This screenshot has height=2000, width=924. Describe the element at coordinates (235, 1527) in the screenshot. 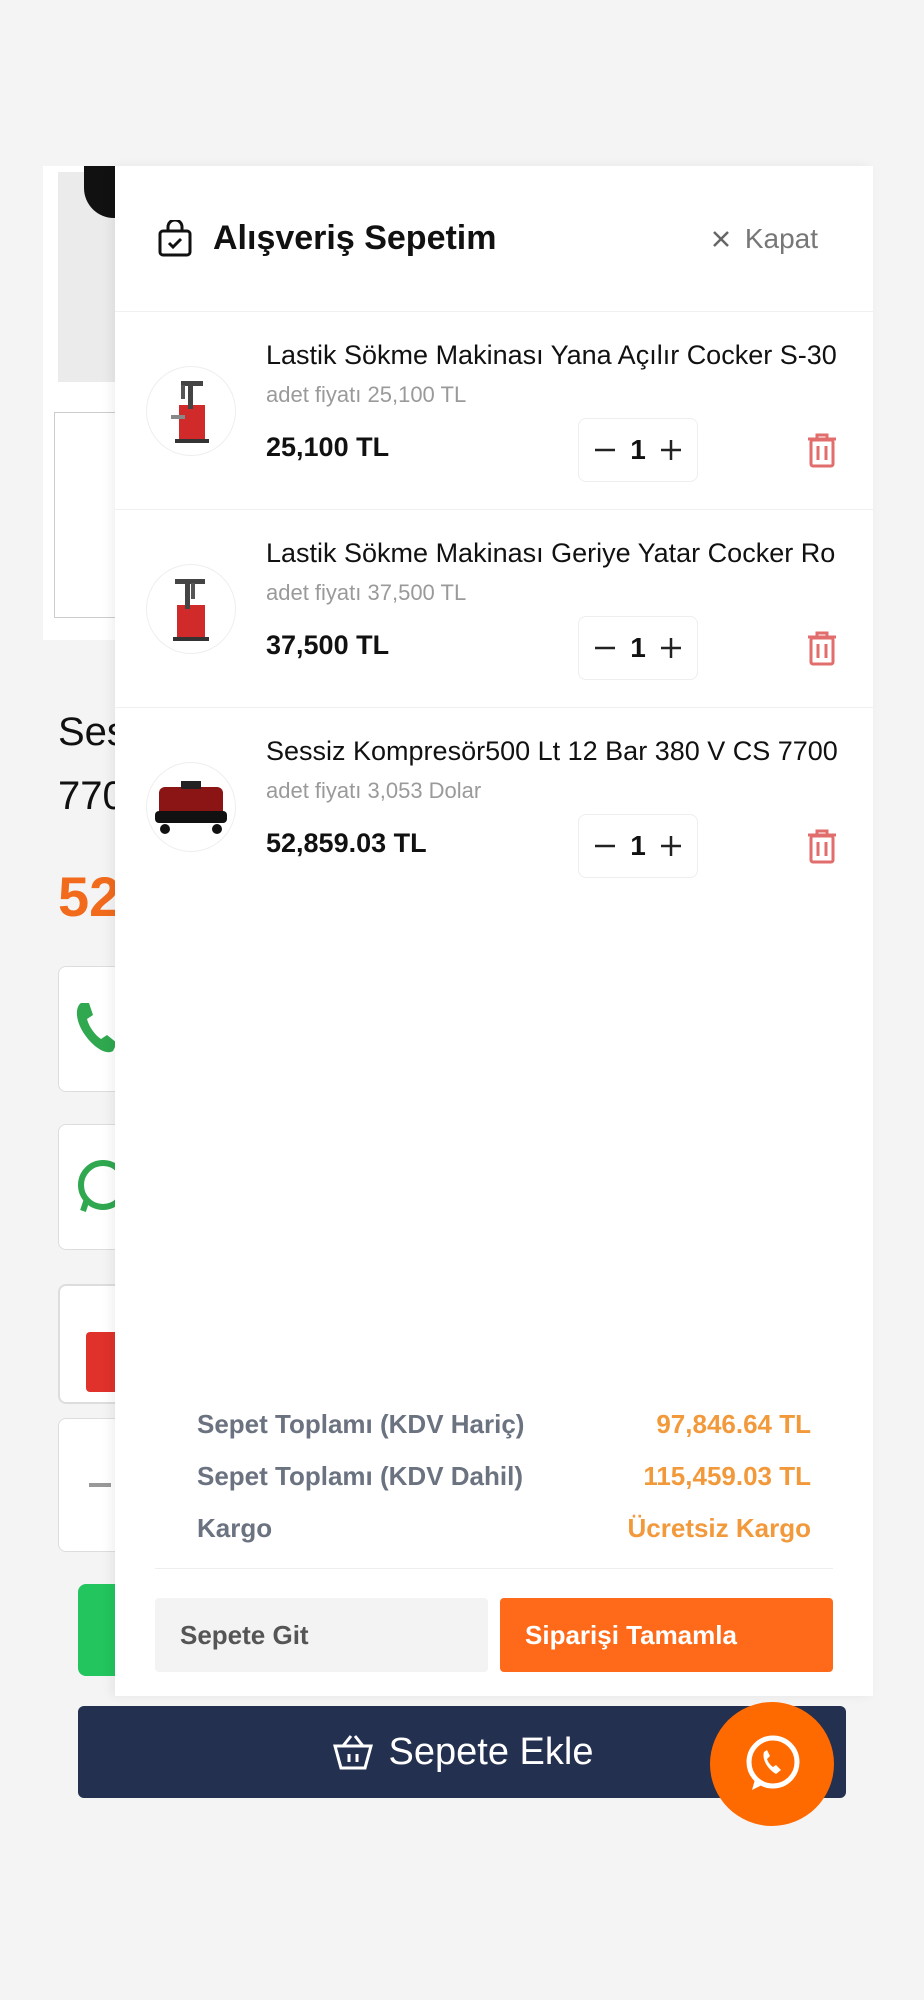

I see `summary-label: Kargo` at that location.